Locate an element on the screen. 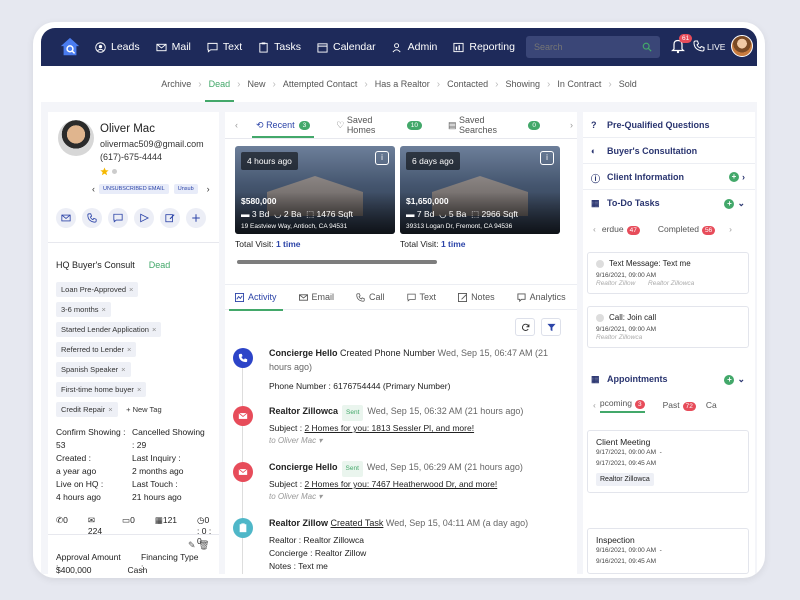 The height and width of the screenshot is (600, 800). live-label: LIVE is located at coordinates (716, 47).